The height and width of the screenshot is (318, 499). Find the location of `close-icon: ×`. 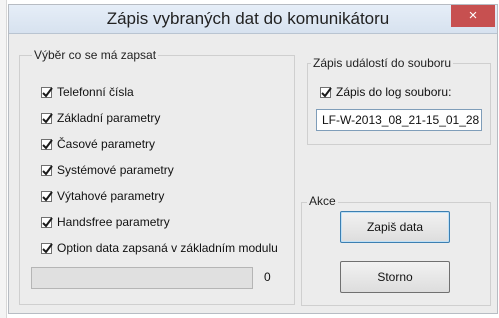

close-icon: × is located at coordinates (473, 15).